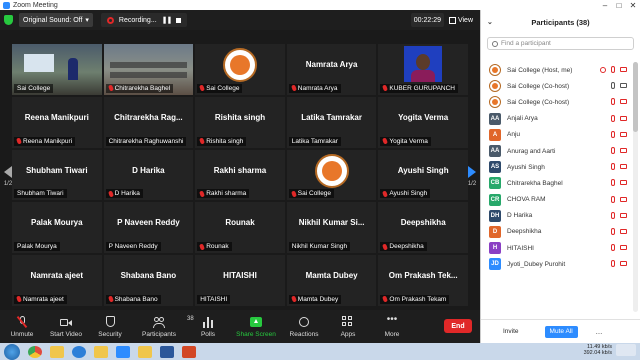 The image size is (640, 360). What do you see at coordinates (458, 326) in the screenshot?
I see `end-meeting-button: End` at bounding box center [458, 326].